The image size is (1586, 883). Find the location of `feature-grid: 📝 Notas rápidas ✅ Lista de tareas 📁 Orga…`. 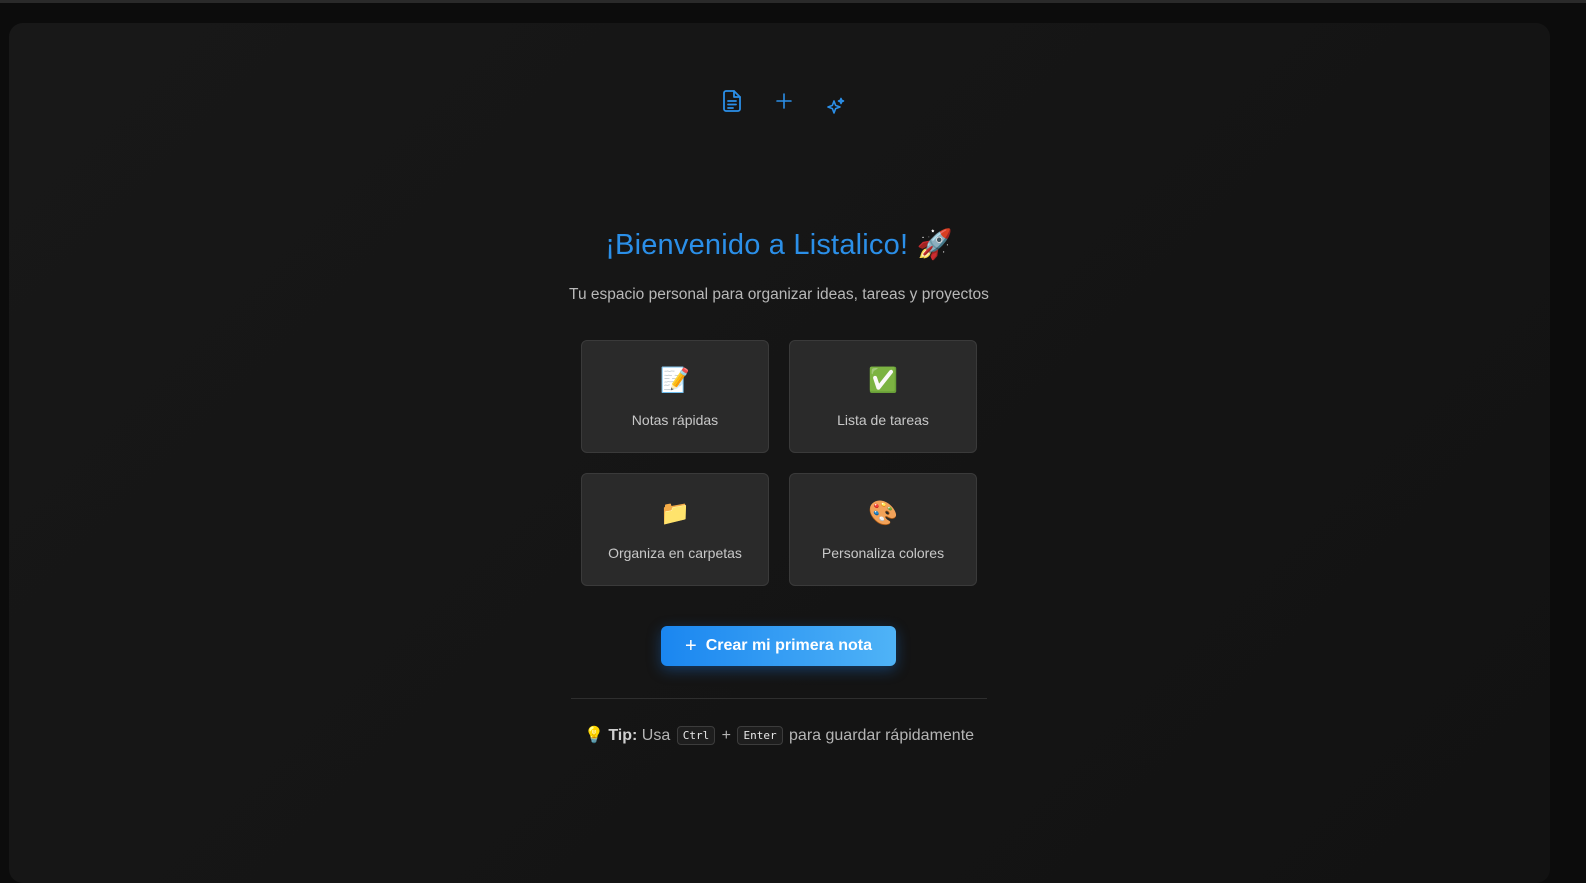

feature-grid: 📝 Notas rápidas ✅ Lista de tareas 📁 Orga… is located at coordinates (779, 463).